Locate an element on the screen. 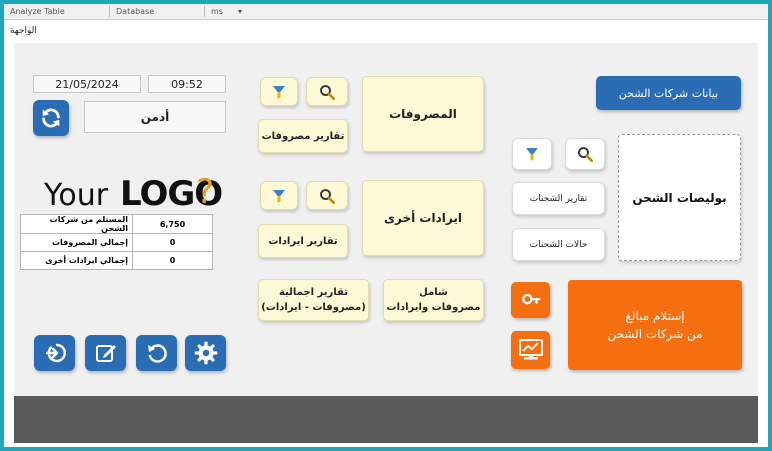 The height and width of the screenshot is (451, 772). expenses-search-button is located at coordinates (327, 91).